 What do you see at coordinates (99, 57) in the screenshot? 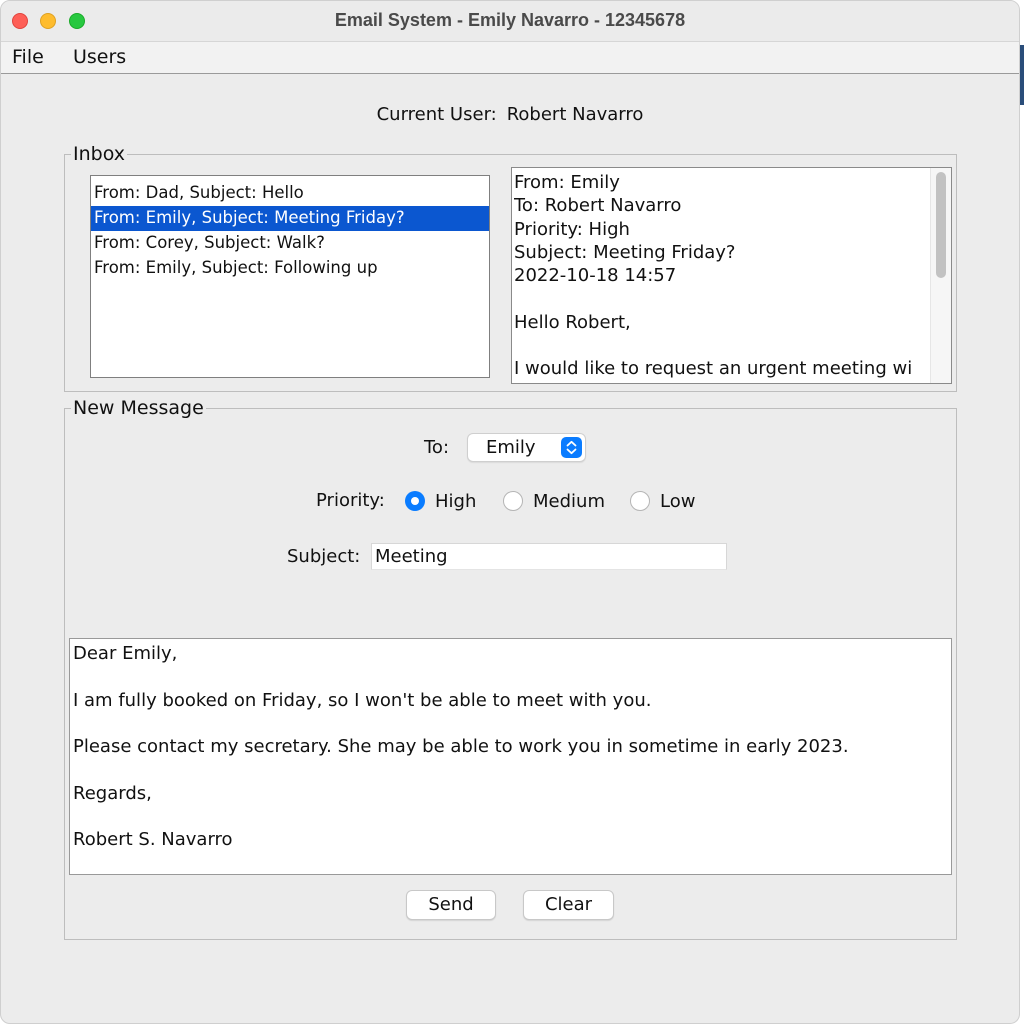
I see `menu-users: Users` at bounding box center [99, 57].